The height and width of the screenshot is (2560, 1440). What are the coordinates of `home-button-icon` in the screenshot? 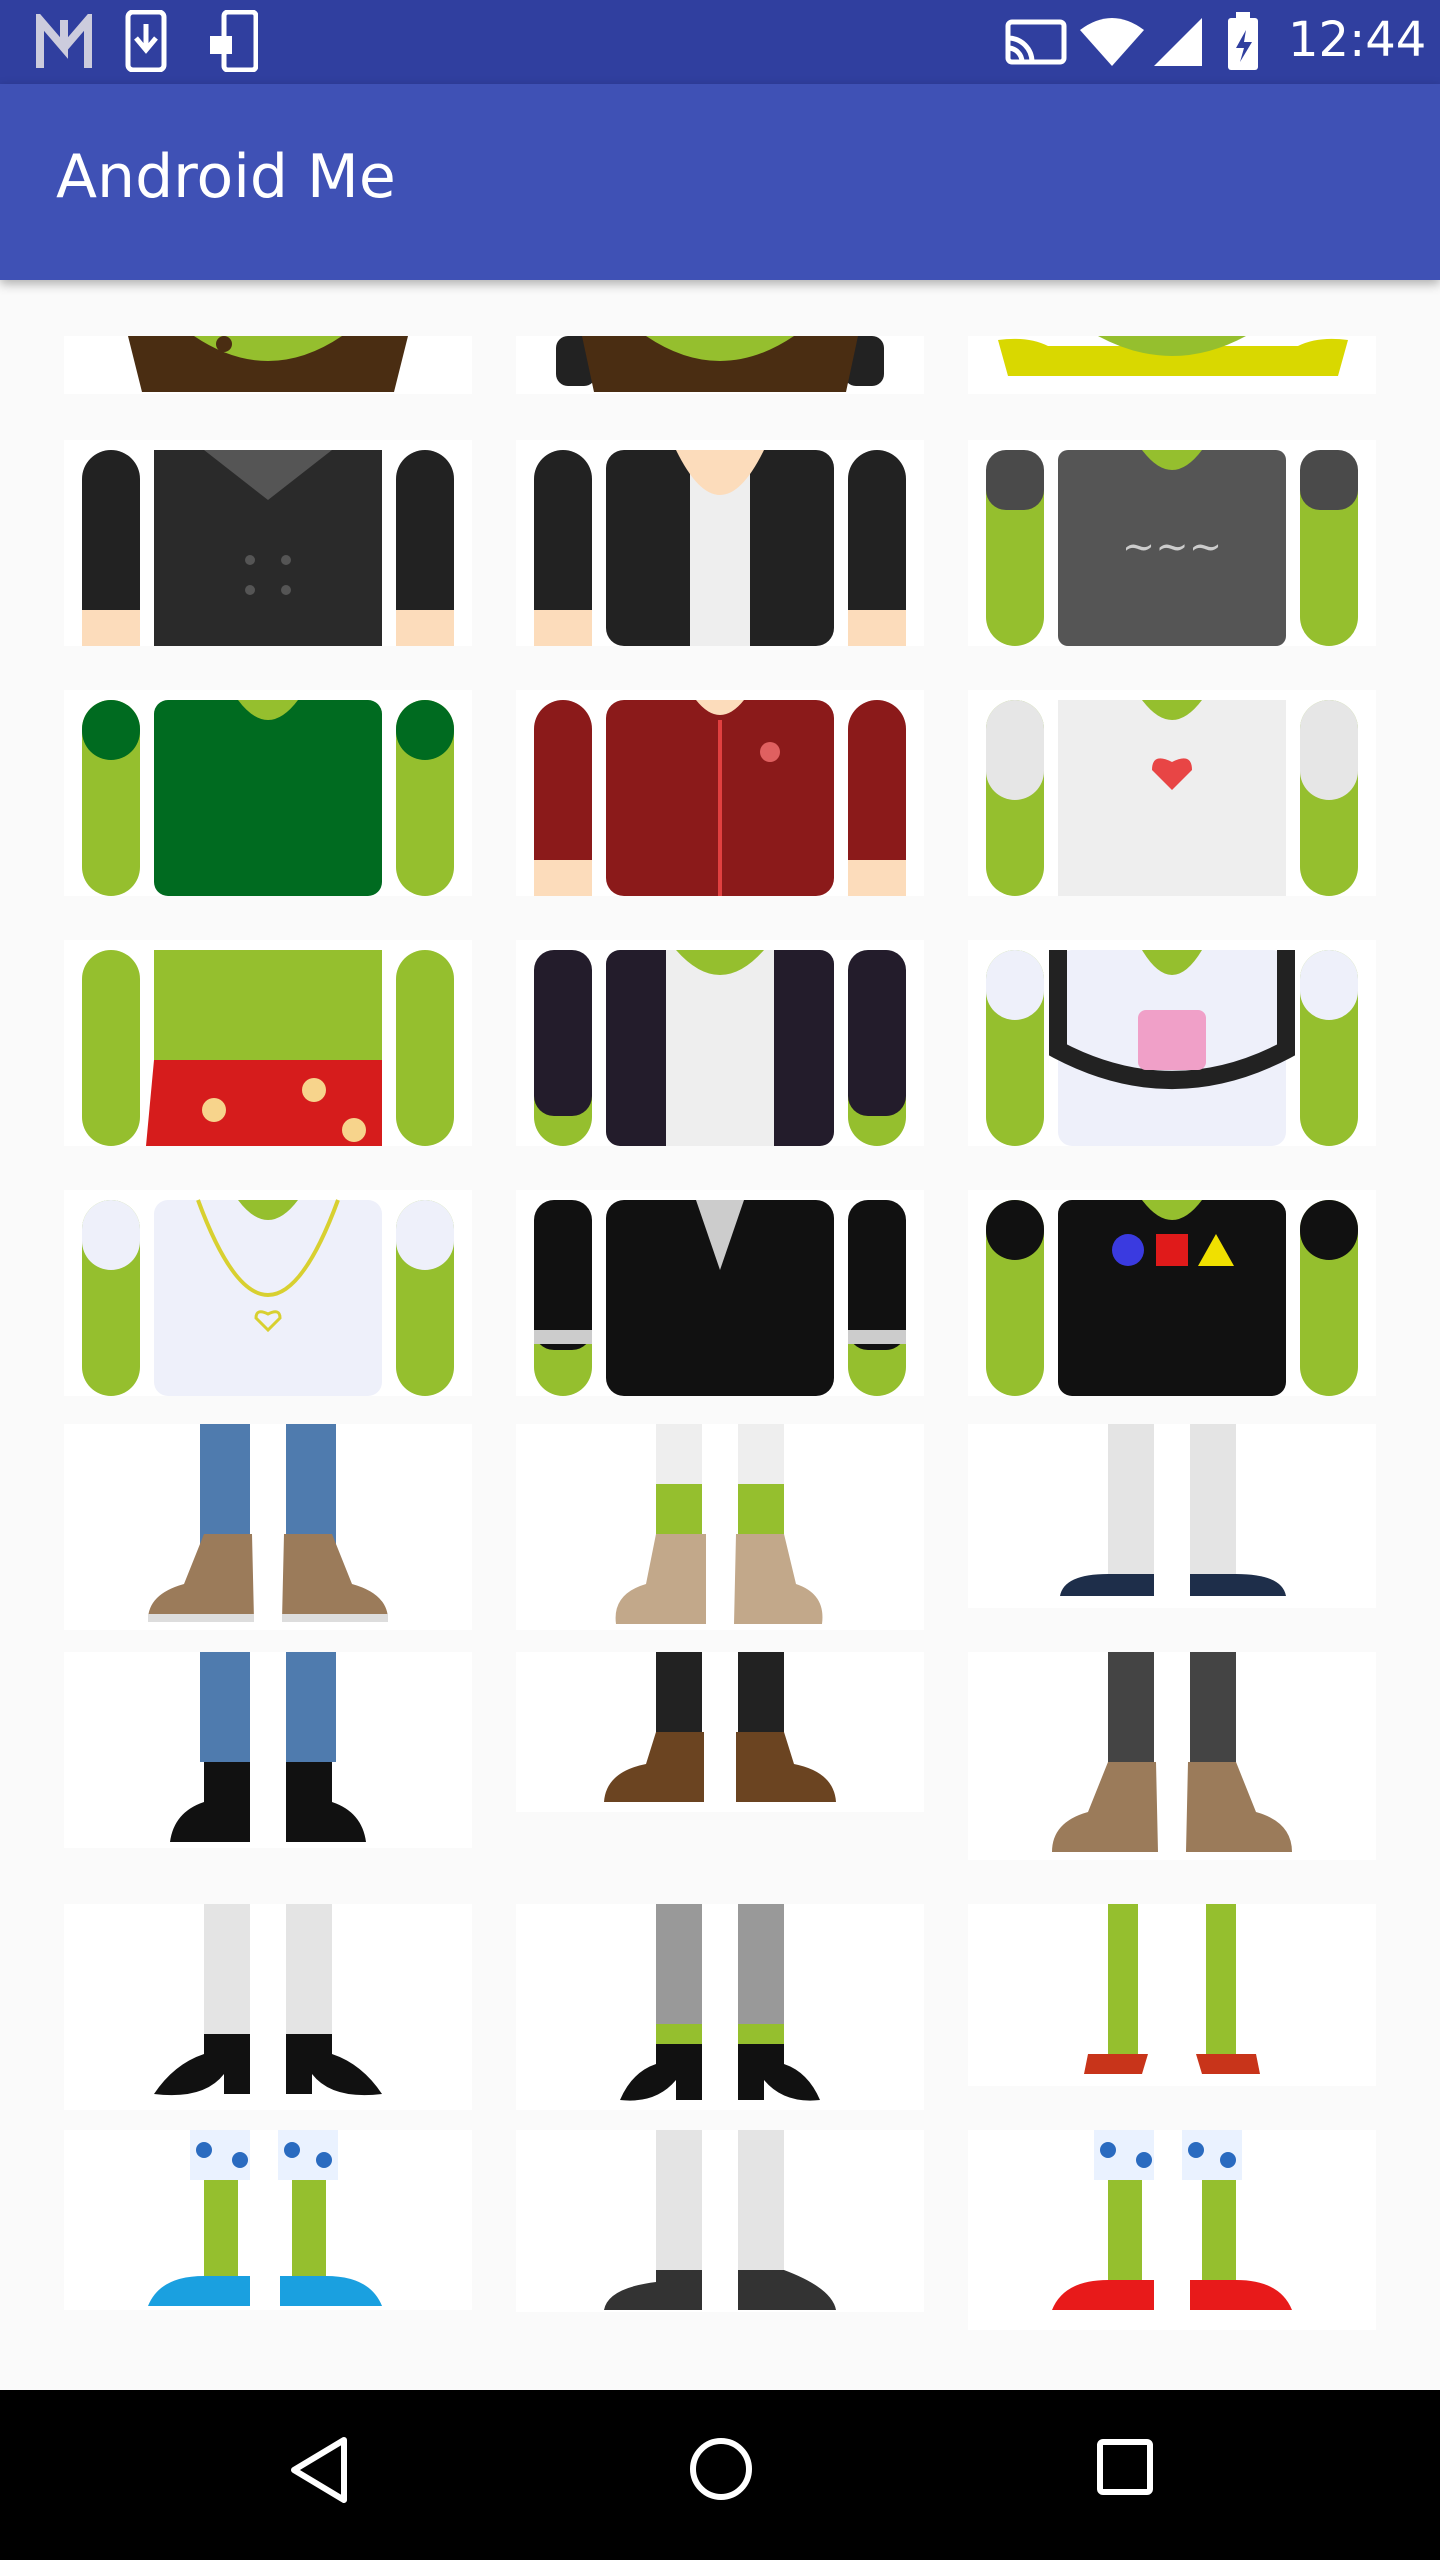 It's located at (721, 2469).